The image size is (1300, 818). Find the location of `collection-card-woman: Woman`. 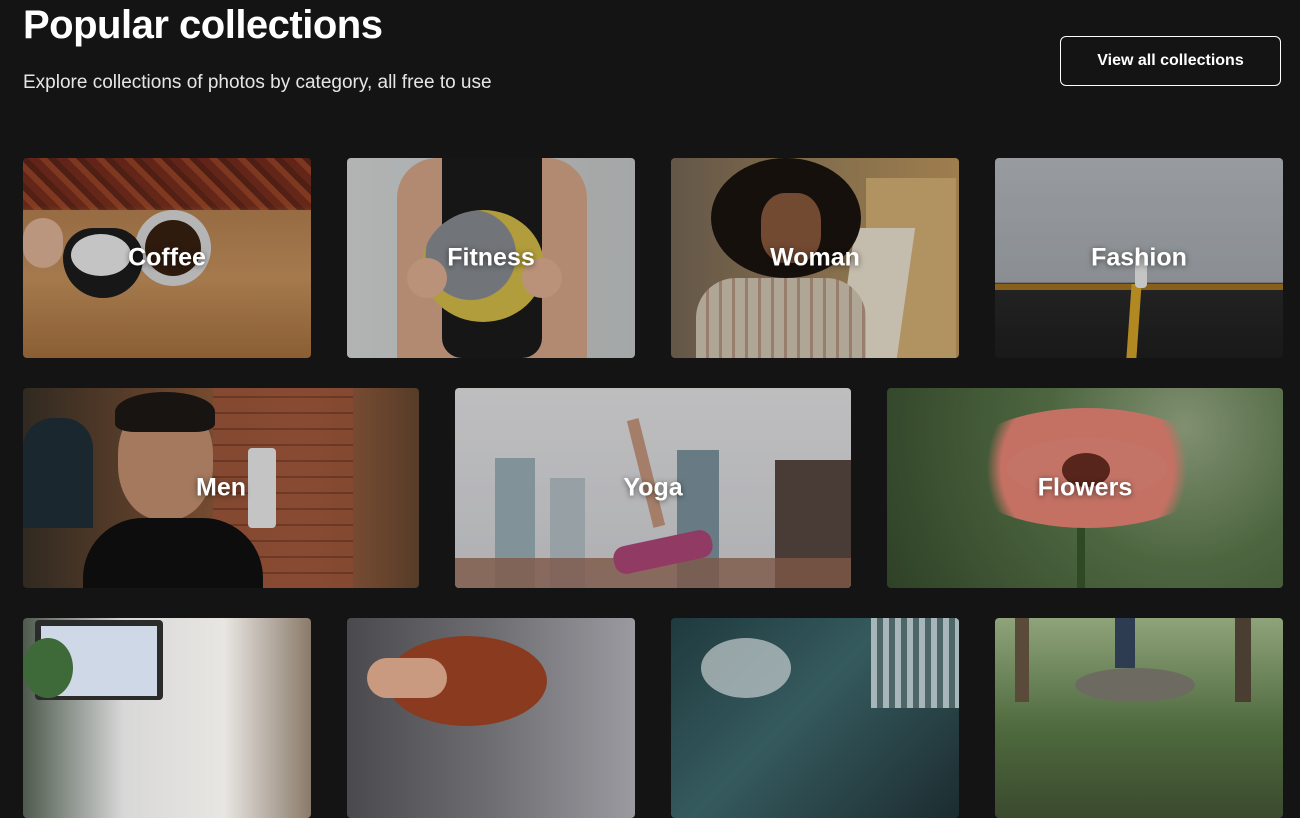

collection-card-woman: Woman is located at coordinates (815, 258).